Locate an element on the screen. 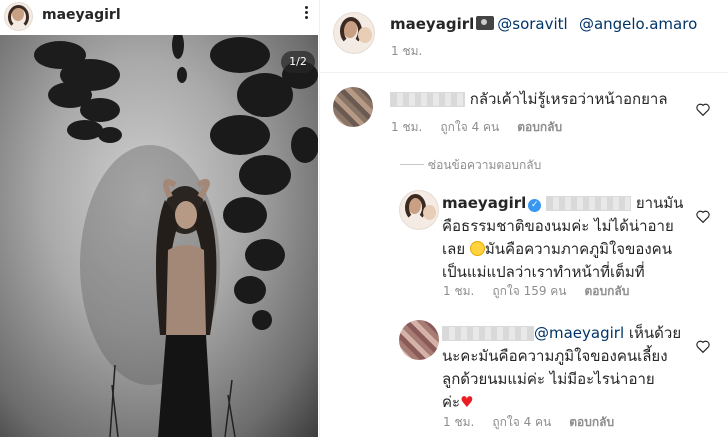 Image resolution: width=728 pixels, height=437 pixels. comment-time: 1 ชม. is located at coordinates (406, 127).